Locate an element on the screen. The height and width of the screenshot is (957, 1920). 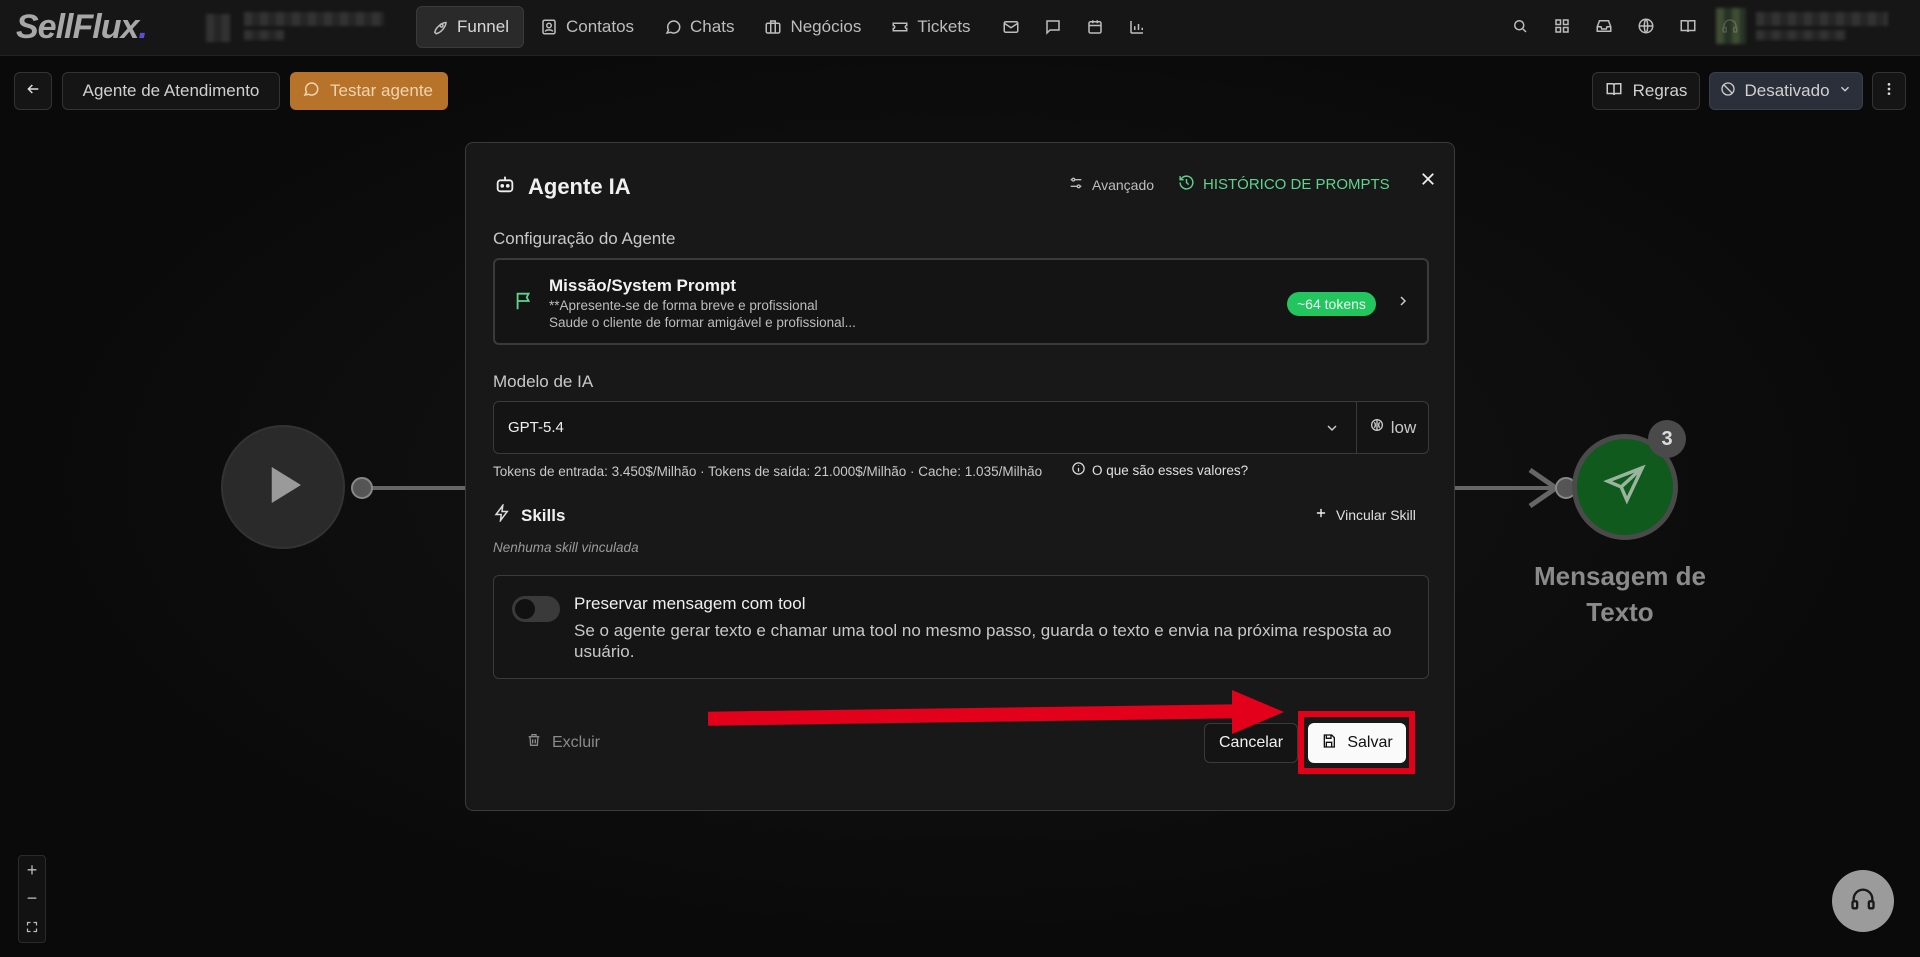
reasoning-effort-select: low is located at coordinates (1393, 427).